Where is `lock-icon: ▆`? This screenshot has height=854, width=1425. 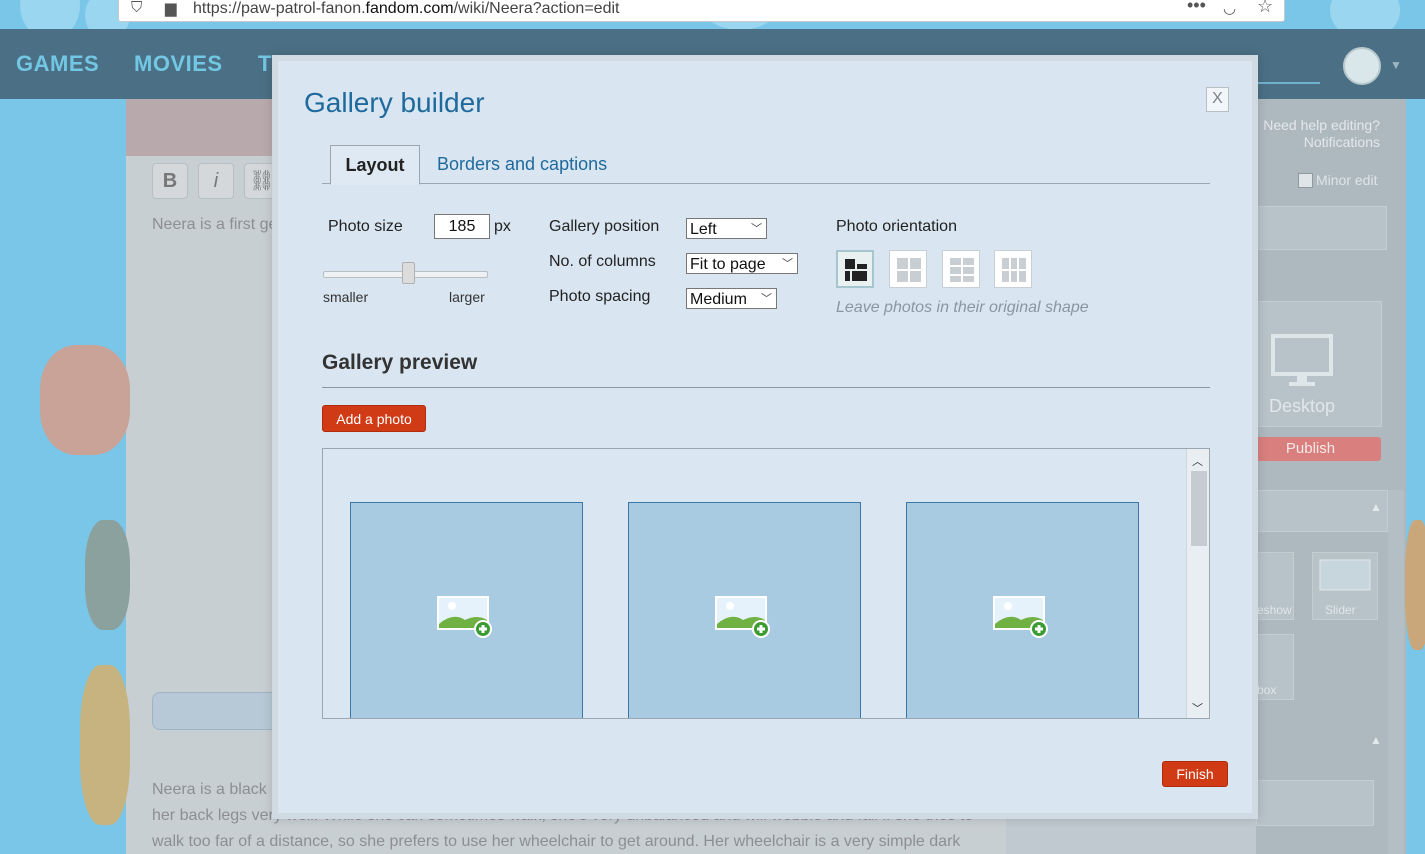
lock-icon: ▆ is located at coordinates (171, 8).